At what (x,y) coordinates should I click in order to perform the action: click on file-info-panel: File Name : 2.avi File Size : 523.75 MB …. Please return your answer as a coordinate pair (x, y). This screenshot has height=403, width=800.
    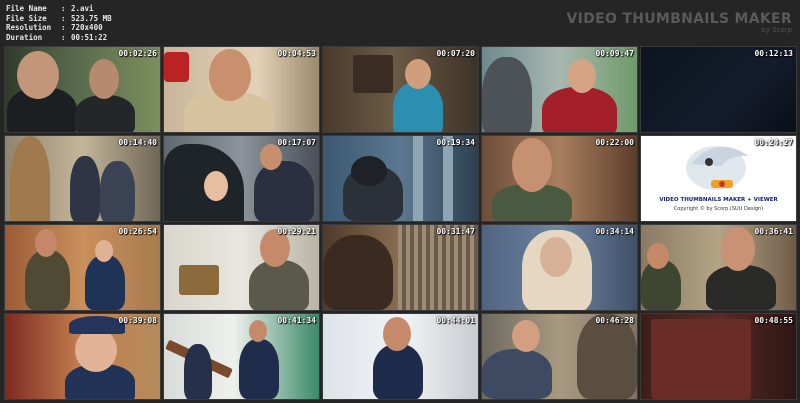
    Looking at the image, I should click on (59, 23).